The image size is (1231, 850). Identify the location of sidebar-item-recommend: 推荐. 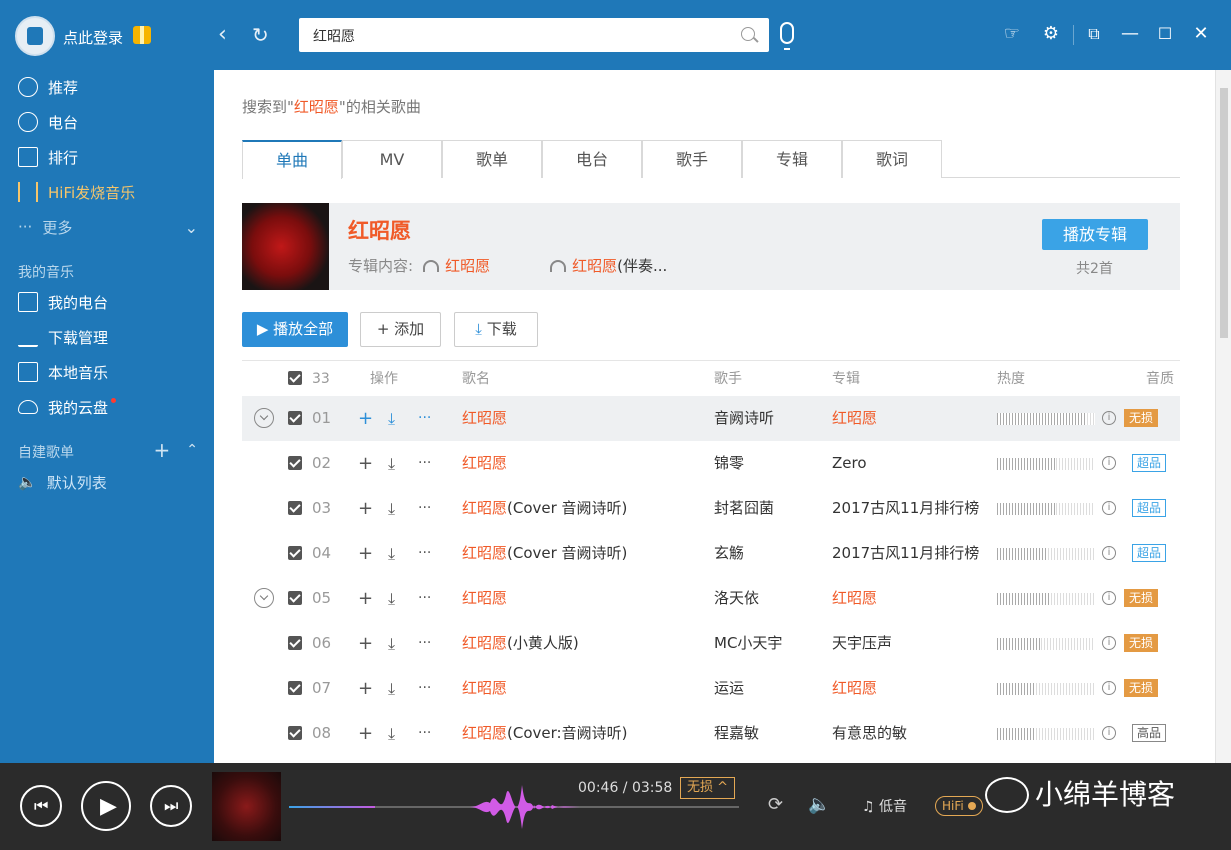
(48, 87).